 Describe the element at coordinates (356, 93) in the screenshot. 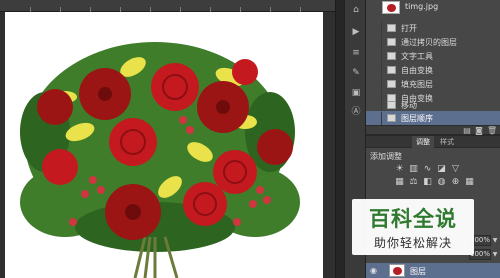

I see `clone-source-icon: ▣` at that location.